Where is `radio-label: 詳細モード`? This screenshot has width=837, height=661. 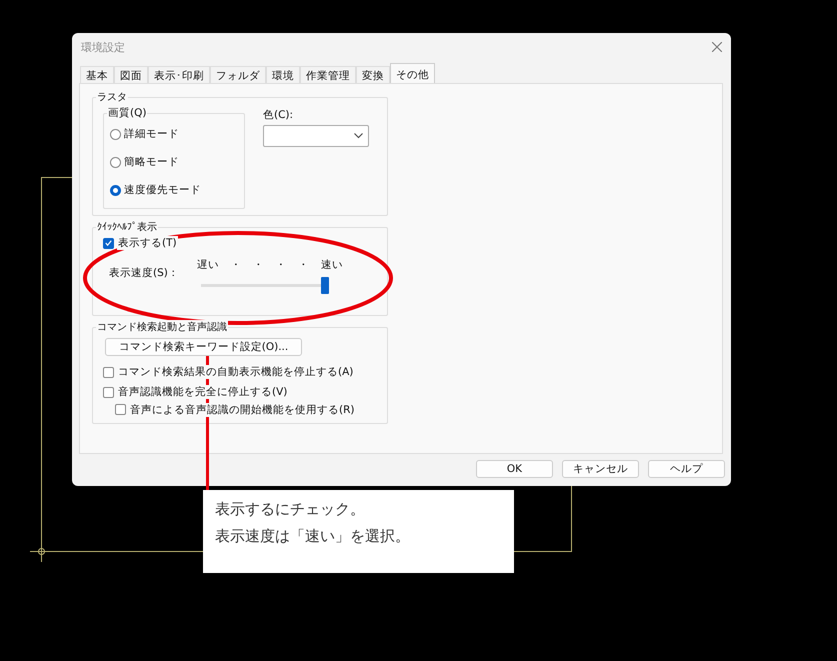
radio-label: 詳細モード is located at coordinates (151, 134).